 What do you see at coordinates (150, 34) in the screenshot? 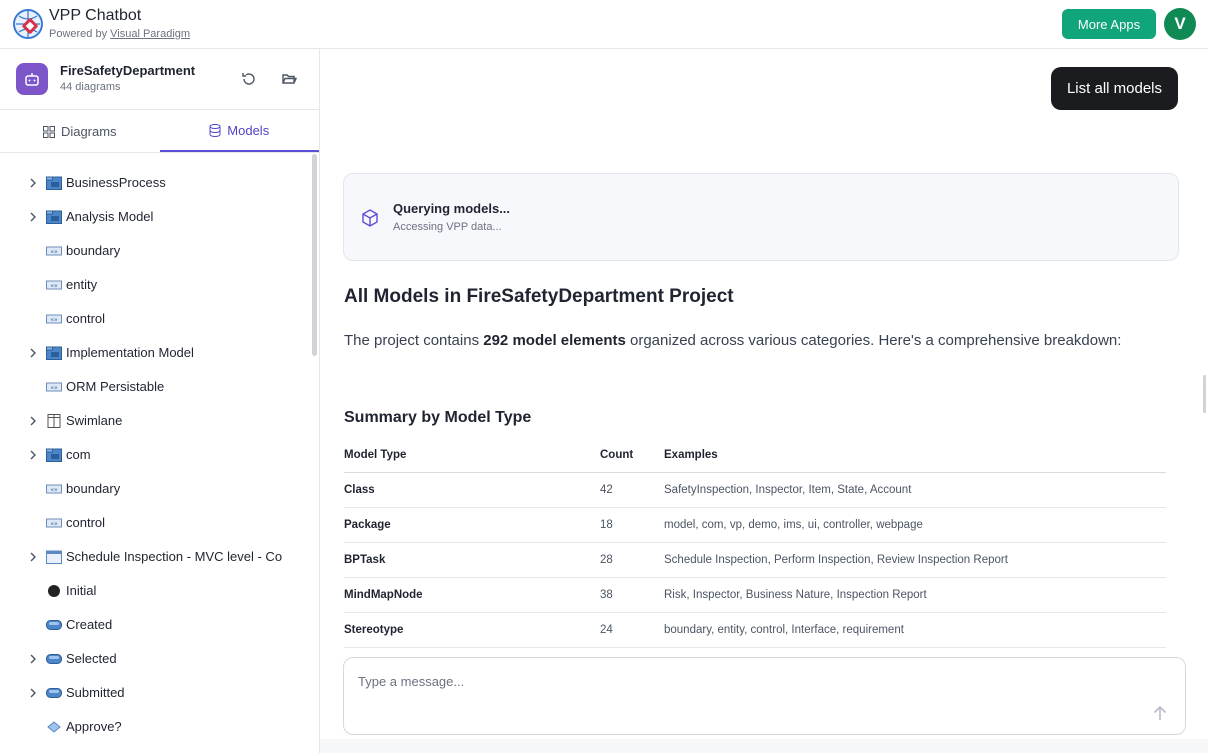
I see `visual-paradigm-link: Visual Paradigm` at bounding box center [150, 34].